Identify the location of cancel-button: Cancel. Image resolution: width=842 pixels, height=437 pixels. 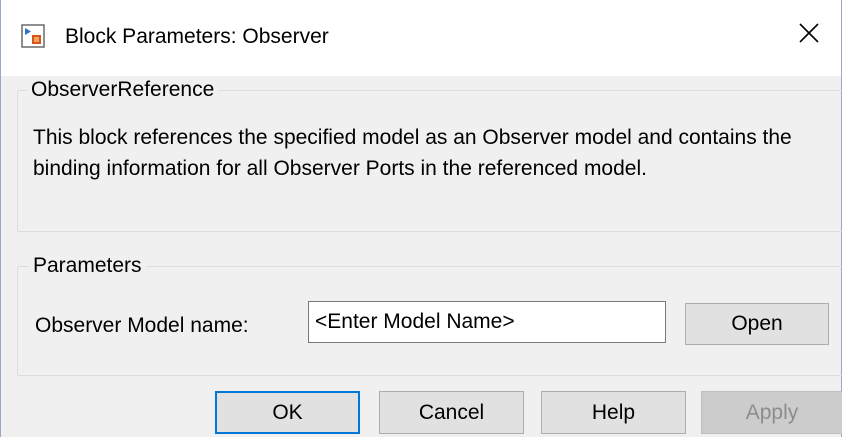
(451, 412).